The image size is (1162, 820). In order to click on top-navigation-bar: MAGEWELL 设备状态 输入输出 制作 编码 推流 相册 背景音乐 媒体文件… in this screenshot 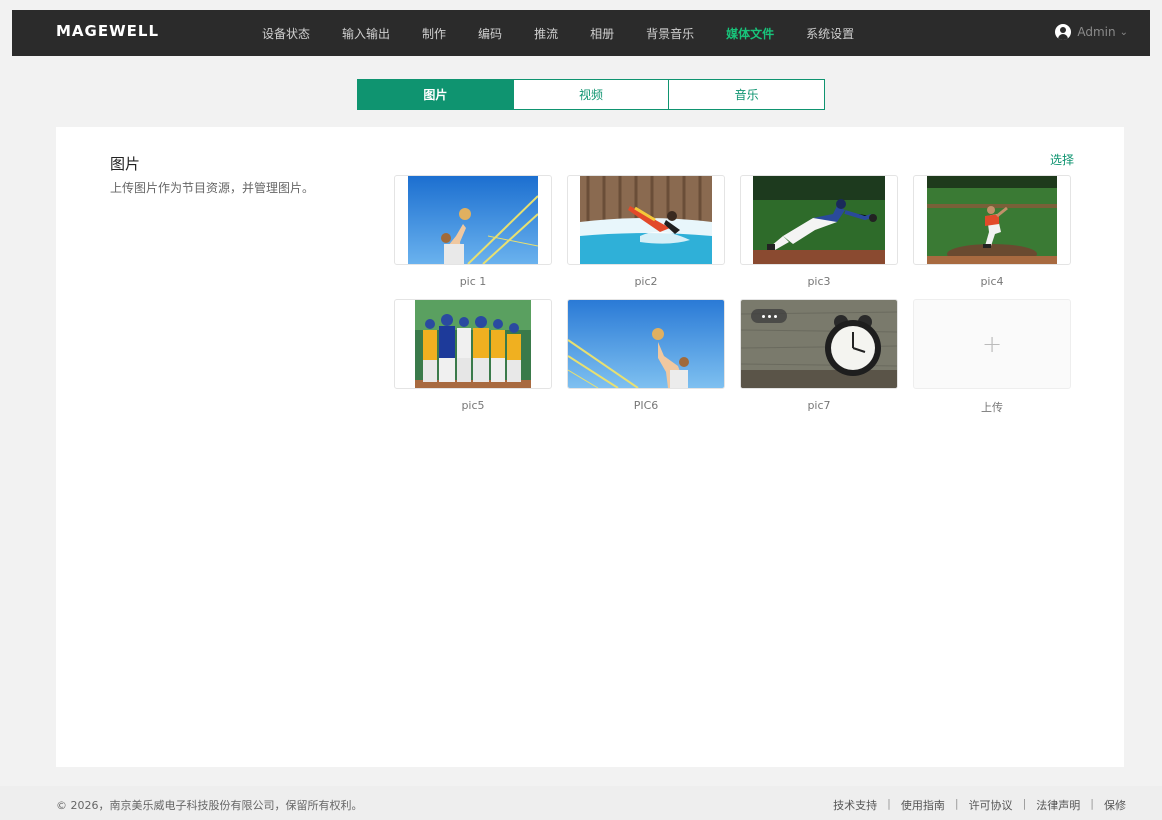, I will do `click(581, 33)`.